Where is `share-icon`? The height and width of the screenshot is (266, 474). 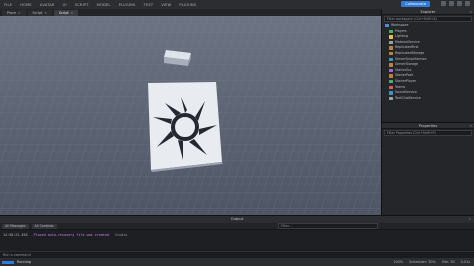 share-icon is located at coordinates (451, 3).